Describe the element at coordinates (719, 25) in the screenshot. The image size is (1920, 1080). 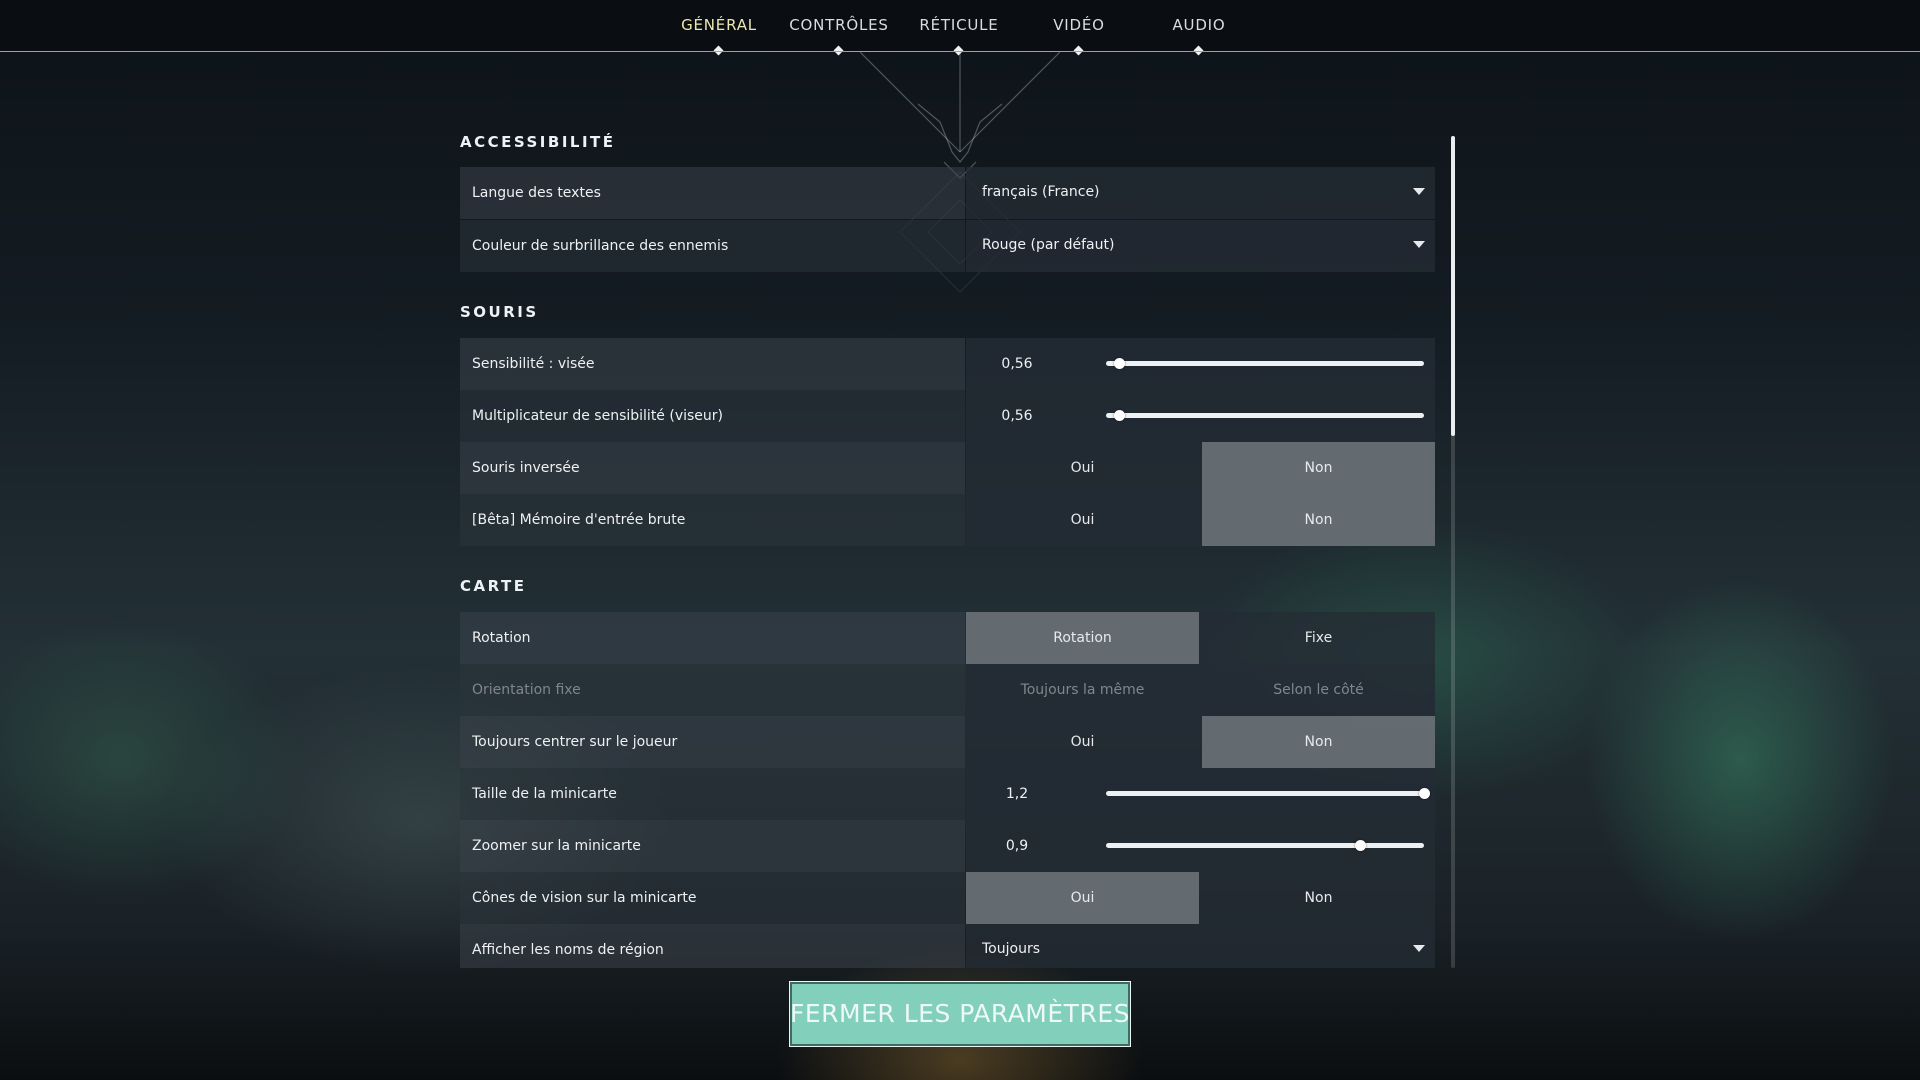
I see `tab-general-label: GÉNÉRAL` at that location.